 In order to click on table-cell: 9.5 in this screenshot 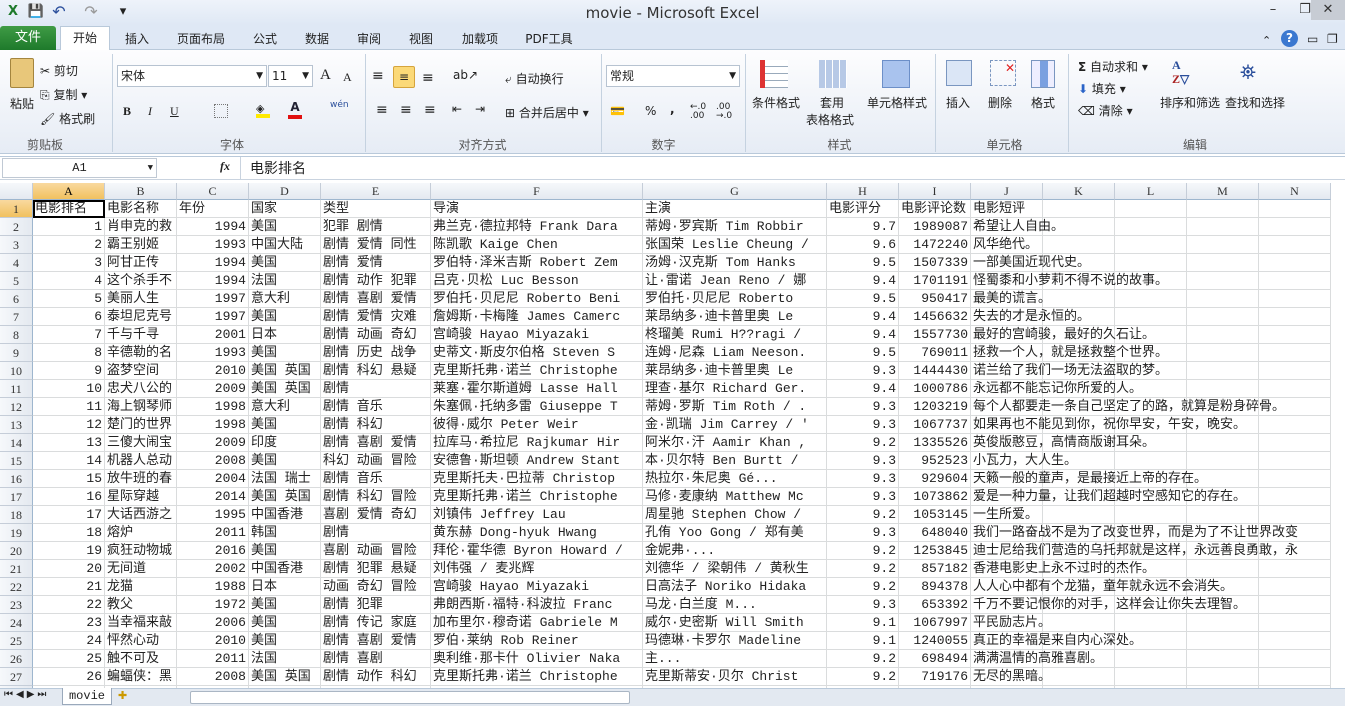, I will do `click(863, 299)`.